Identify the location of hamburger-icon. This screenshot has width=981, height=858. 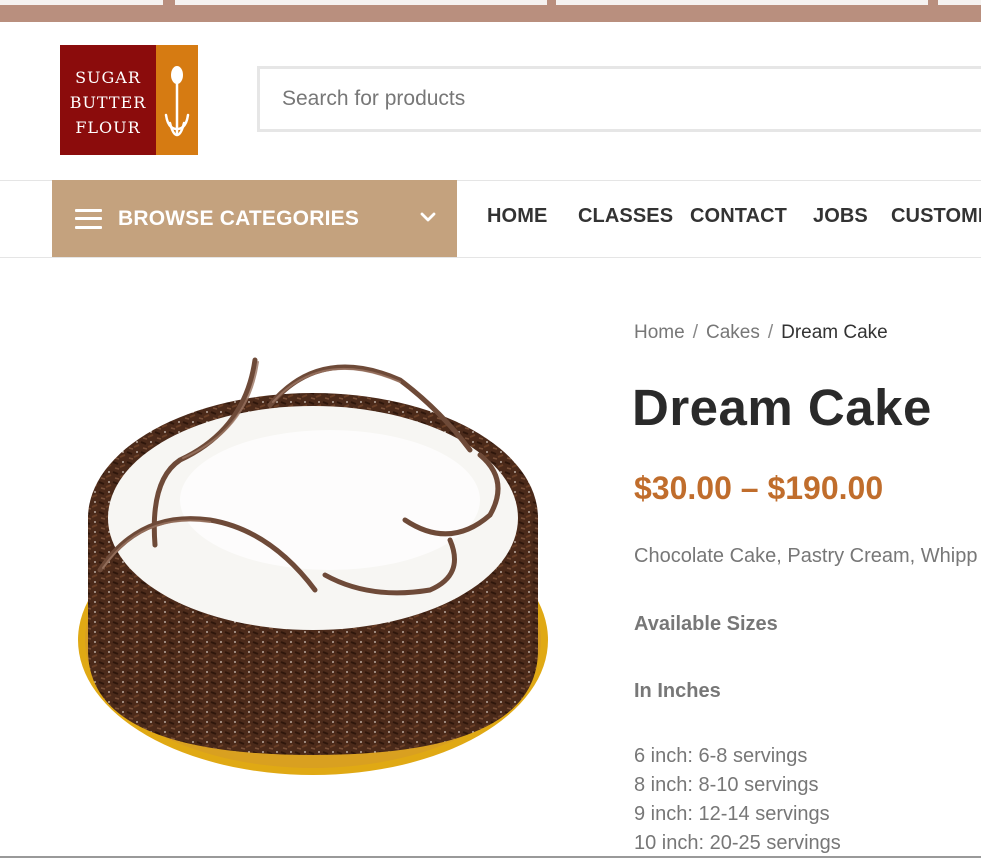
(88, 218).